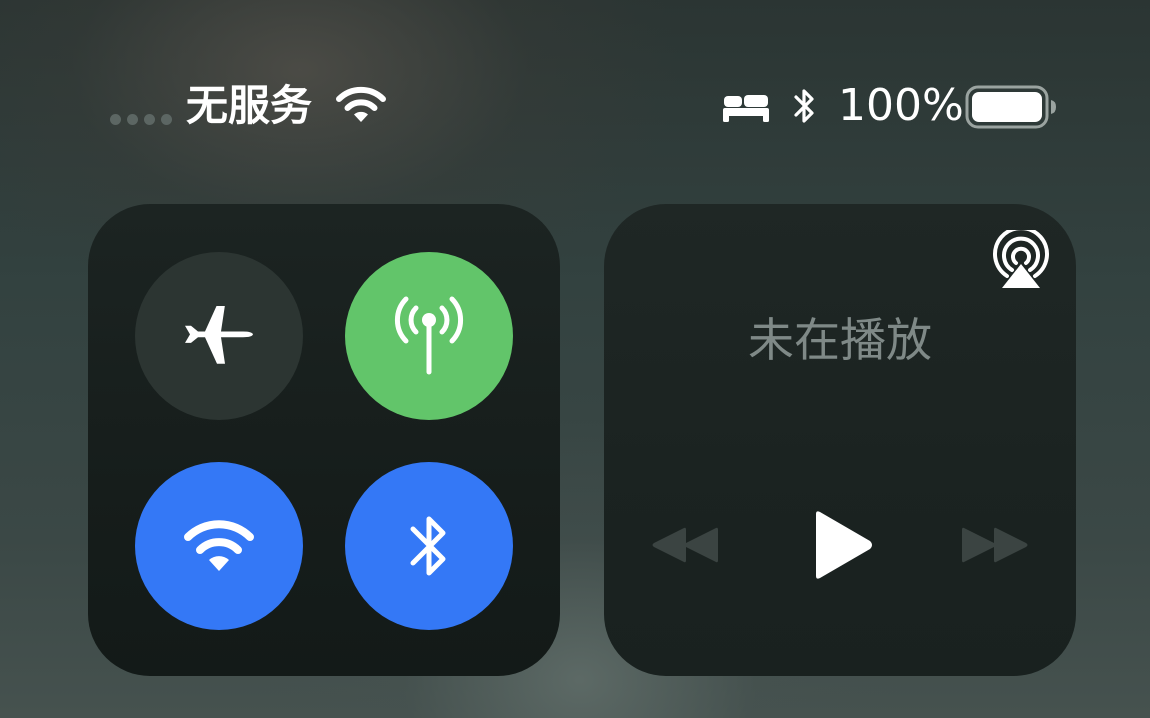  Describe the element at coordinates (995, 545) in the screenshot. I see `fast-forward-icon` at that location.